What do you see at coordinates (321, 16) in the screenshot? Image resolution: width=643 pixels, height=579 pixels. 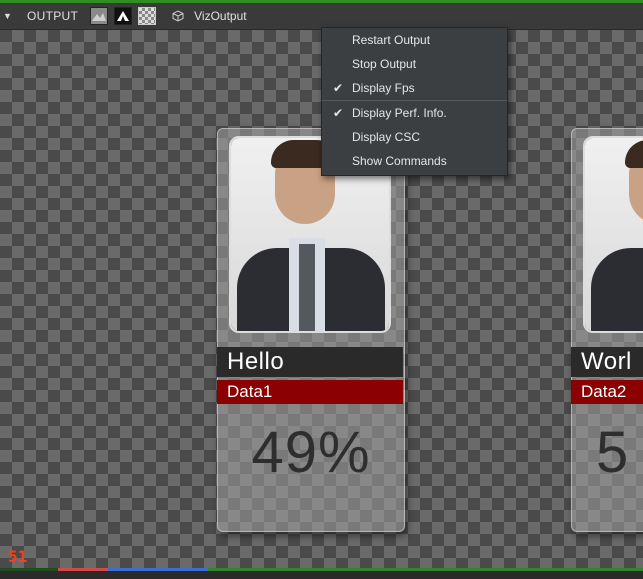 I see `output-toolbar: ▼ OUTPUT VizOutput` at bounding box center [321, 16].